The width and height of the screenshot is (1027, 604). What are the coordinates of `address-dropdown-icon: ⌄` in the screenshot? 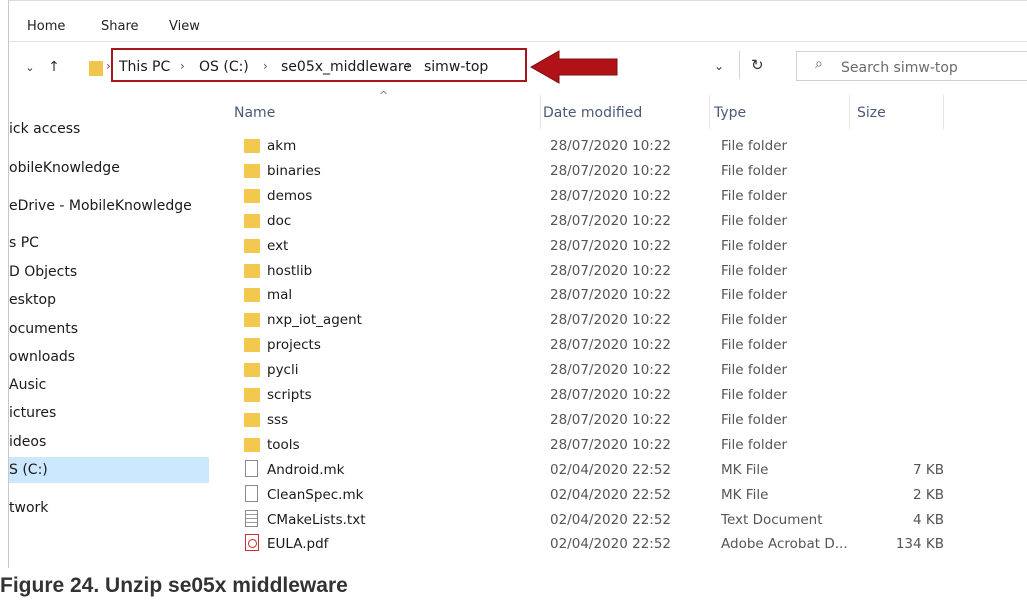 It's located at (719, 66).